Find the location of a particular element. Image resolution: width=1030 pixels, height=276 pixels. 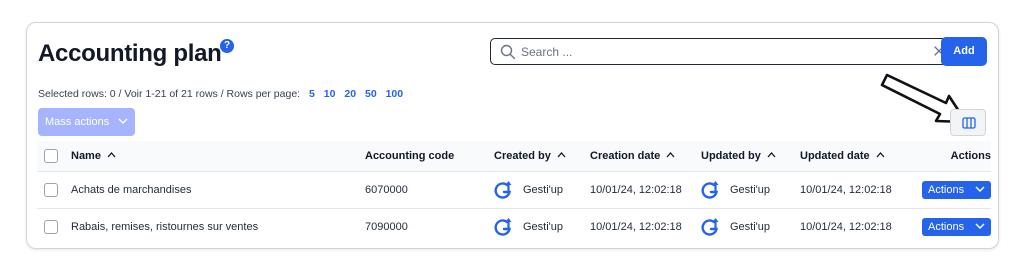

add-button: Add is located at coordinates (964, 51).